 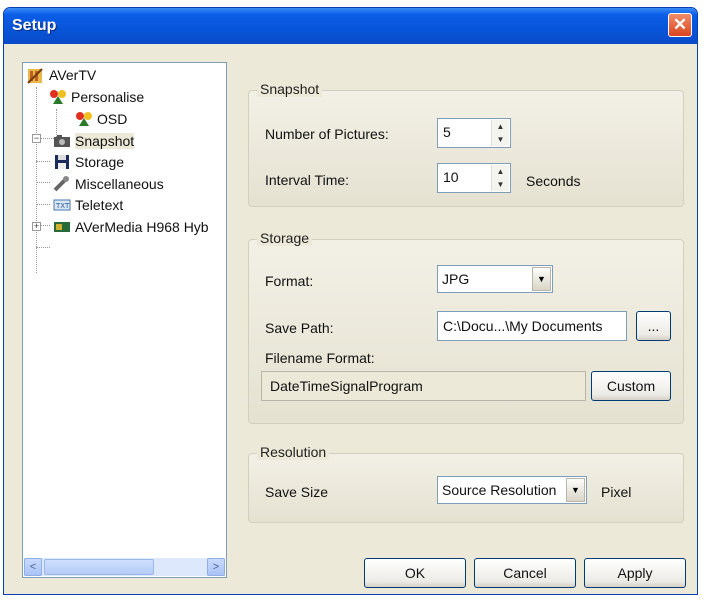 I want to click on close-icon: ✕, so click(x=680, y=24).